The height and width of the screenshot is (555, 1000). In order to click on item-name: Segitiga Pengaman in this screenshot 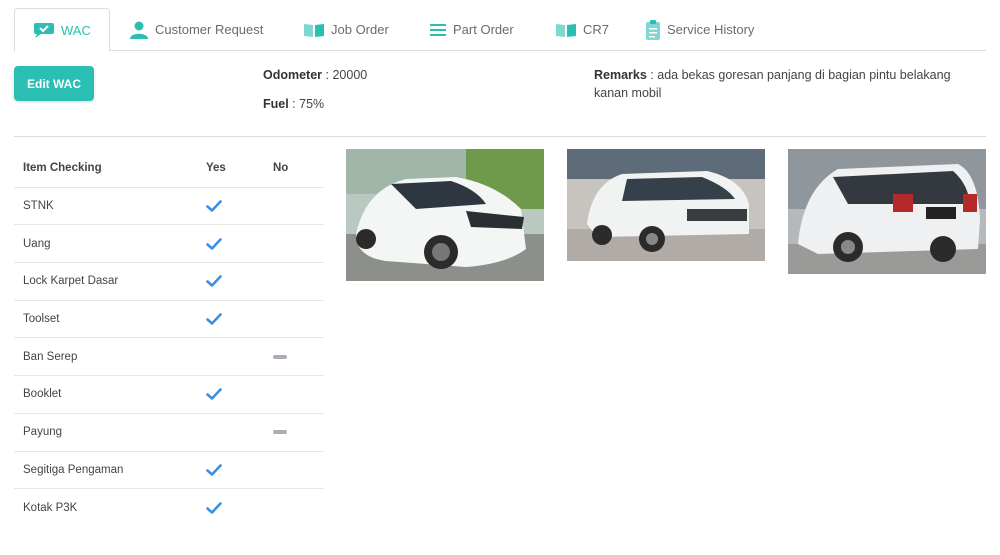, I will do `click(73, 469)`.